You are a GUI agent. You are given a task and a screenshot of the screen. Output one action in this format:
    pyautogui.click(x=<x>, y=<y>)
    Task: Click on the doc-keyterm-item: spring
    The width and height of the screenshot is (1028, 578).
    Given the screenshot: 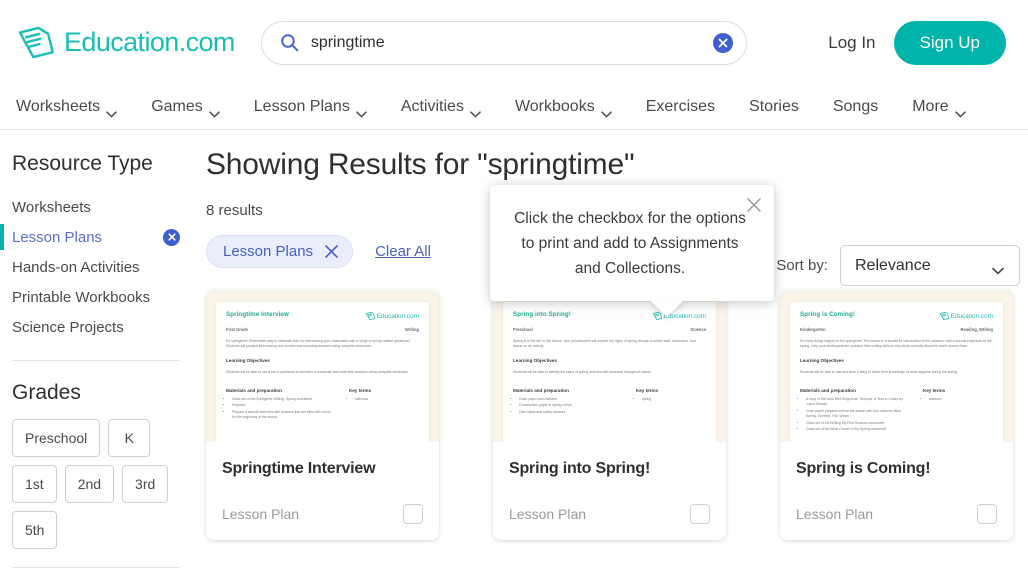 What is the action you would take?
    pyautogui.click(x=674, y=399)
    